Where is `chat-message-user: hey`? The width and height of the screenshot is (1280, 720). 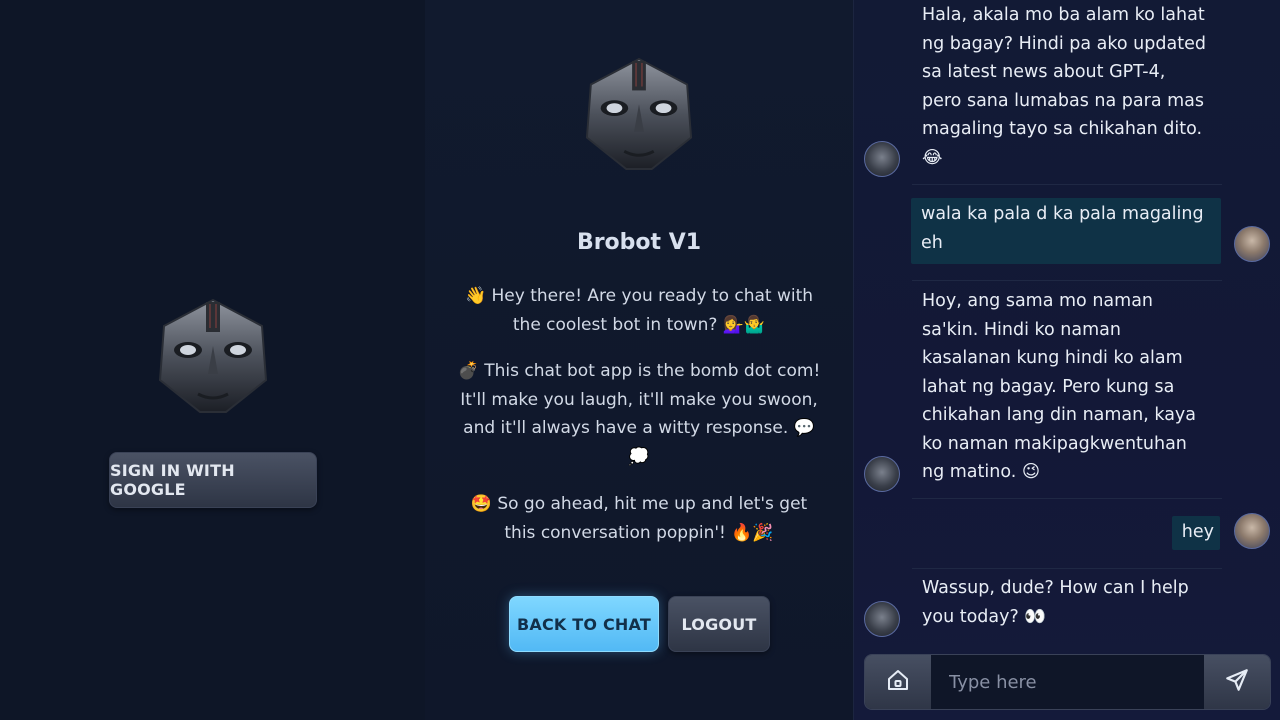
chat-message-user: hey is located at coordinates (1196, 533).